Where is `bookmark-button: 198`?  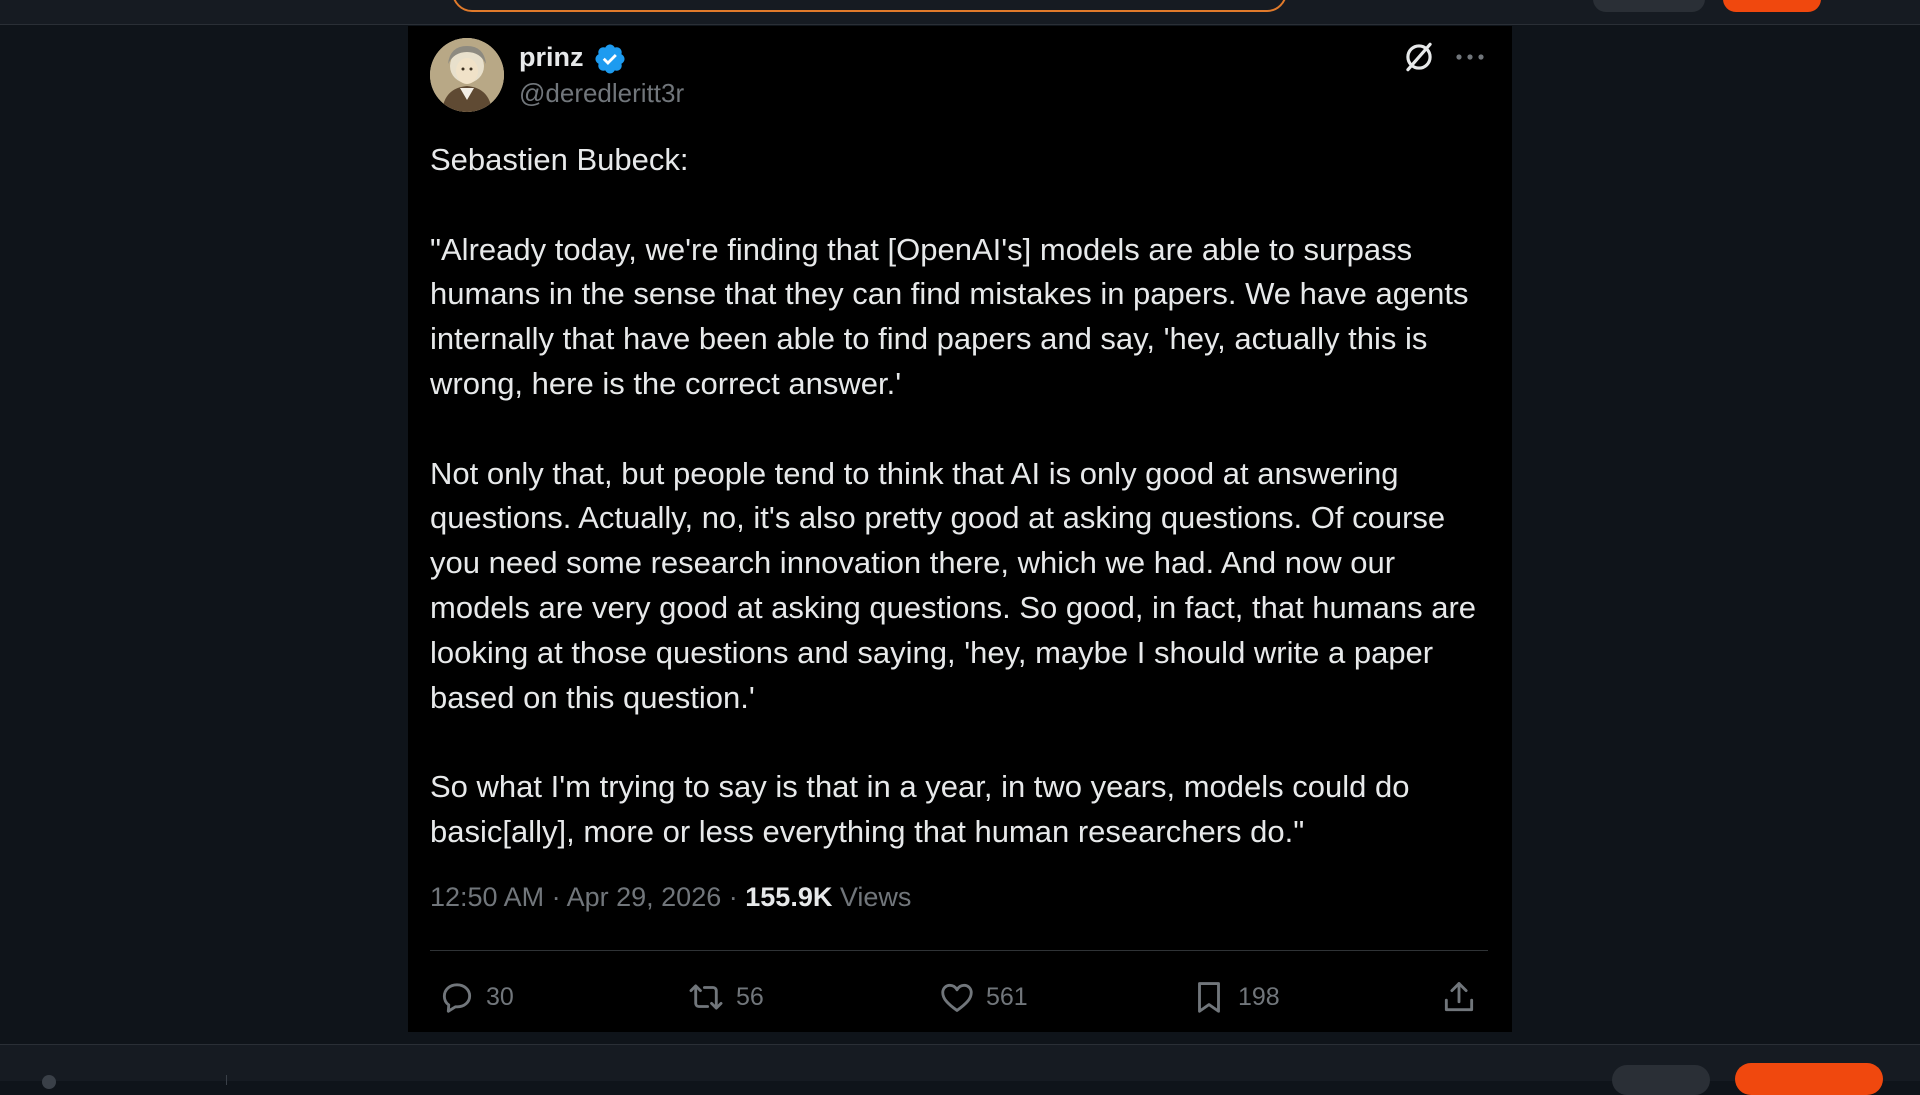 bookmark-button: 198 is located at coordinates (1235, 997).